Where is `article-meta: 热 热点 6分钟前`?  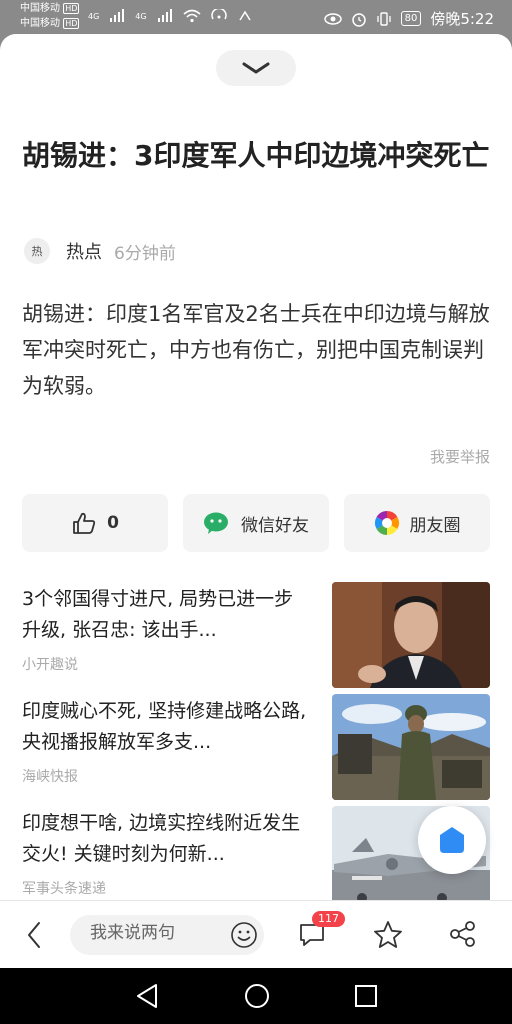 article-meta: 热 热点 6分钟前 is located at coordinates (100, 251).